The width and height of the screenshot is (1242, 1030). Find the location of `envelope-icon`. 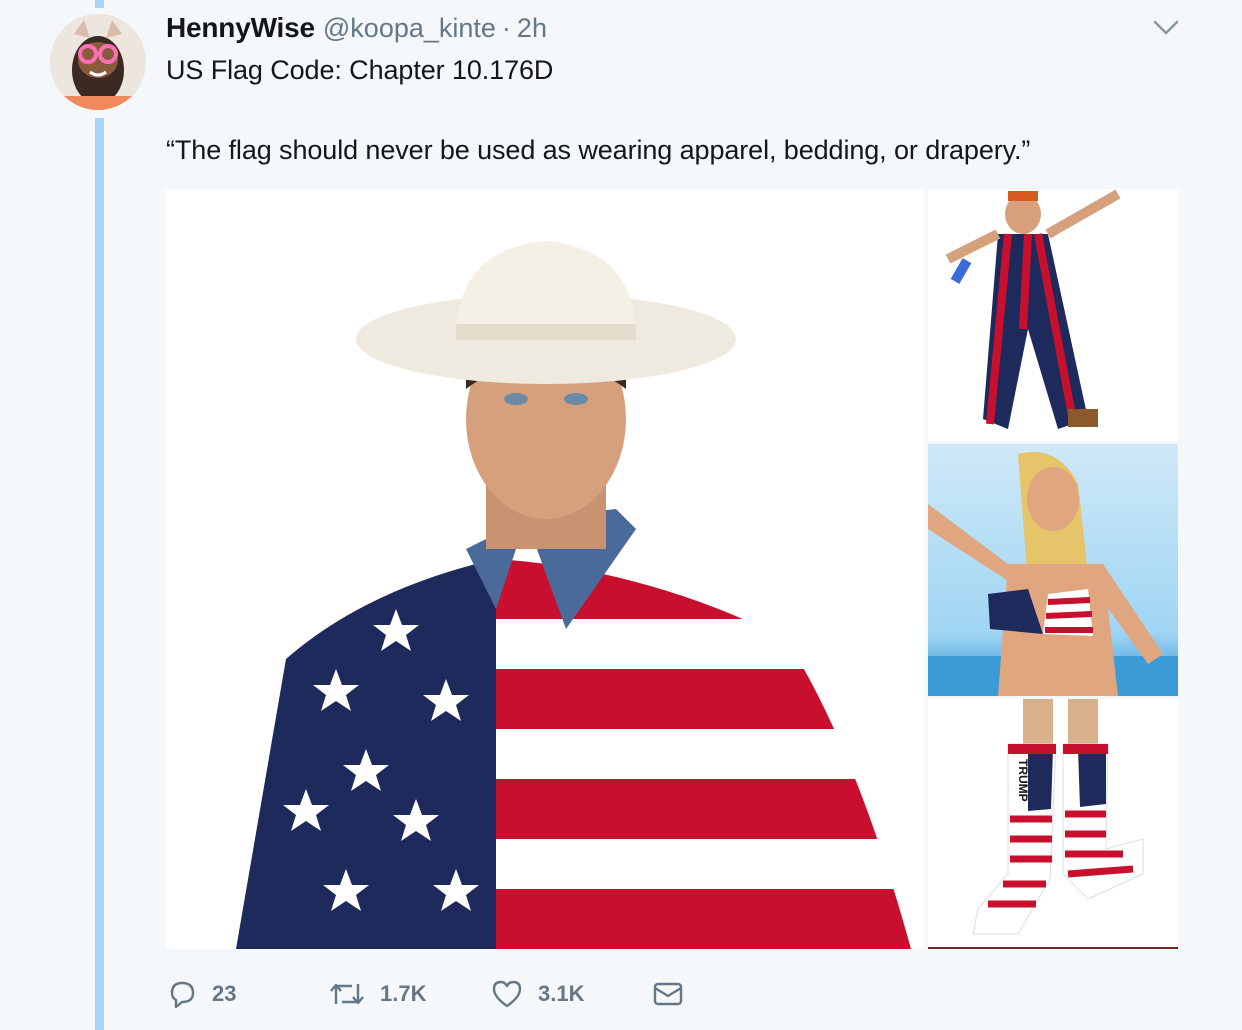

envelope-icon is located at coordinates (668, 994).